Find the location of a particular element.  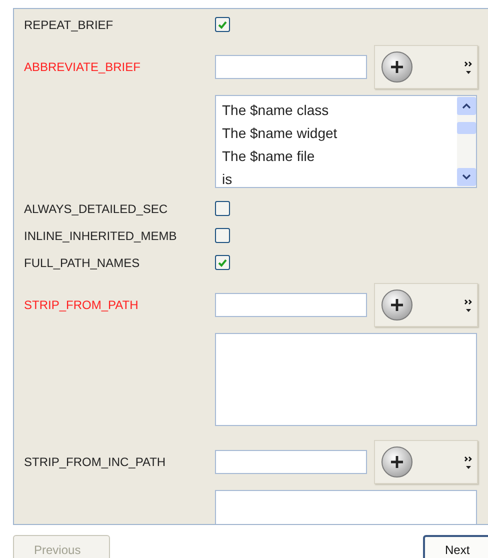

scroll-up-icon is located at coordinates (466, 106).